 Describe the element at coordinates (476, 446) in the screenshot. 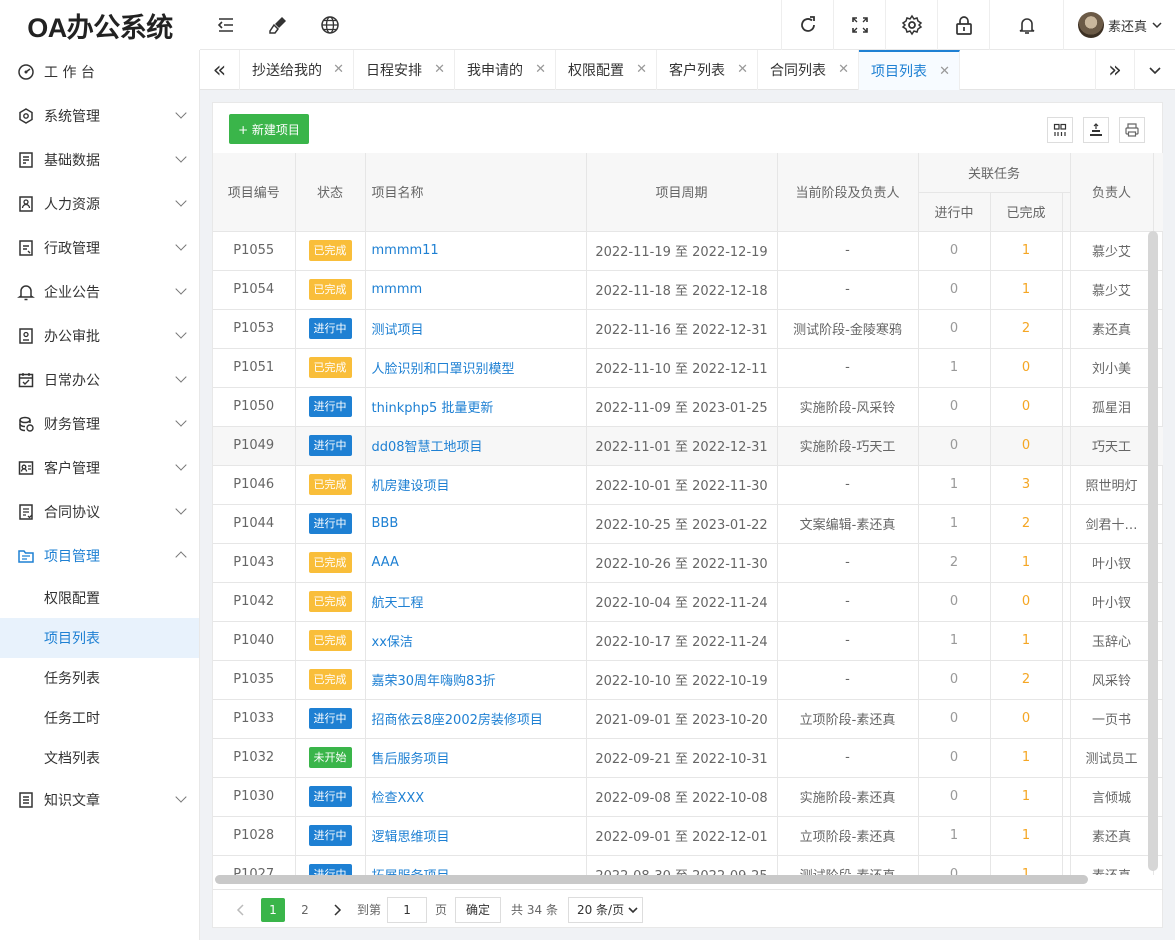

I see `project-name-link: dd08智慧工地项目` at that location.